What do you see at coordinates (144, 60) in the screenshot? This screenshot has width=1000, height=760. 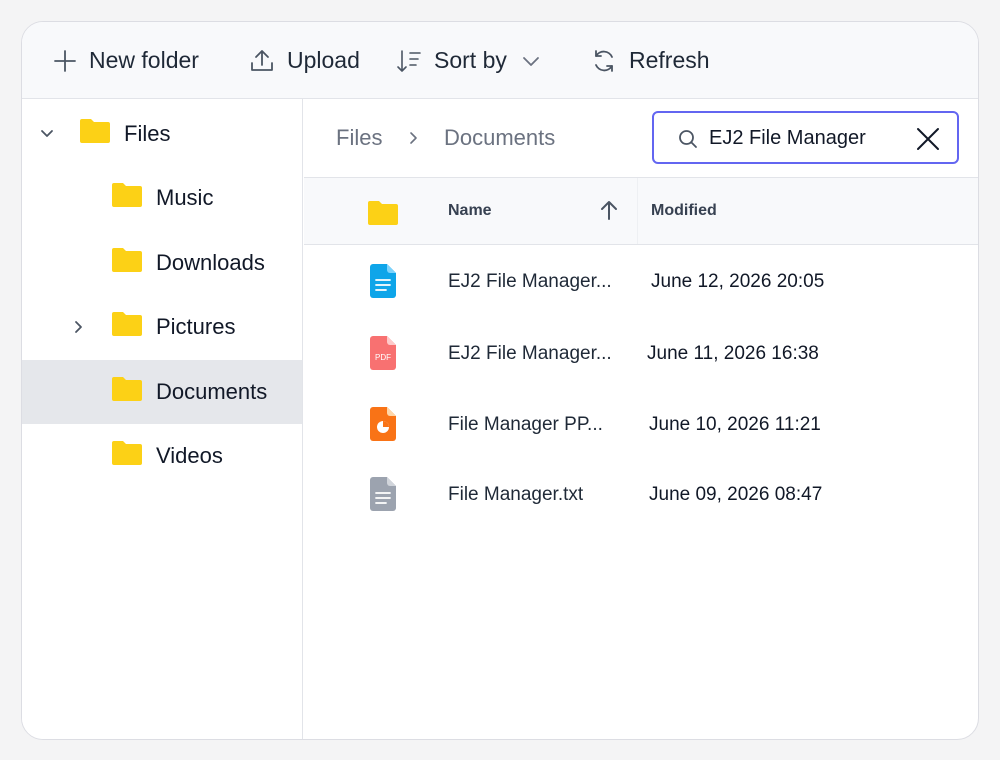 I see `new-folder-label: New folder` at bounding box center [144, 60].